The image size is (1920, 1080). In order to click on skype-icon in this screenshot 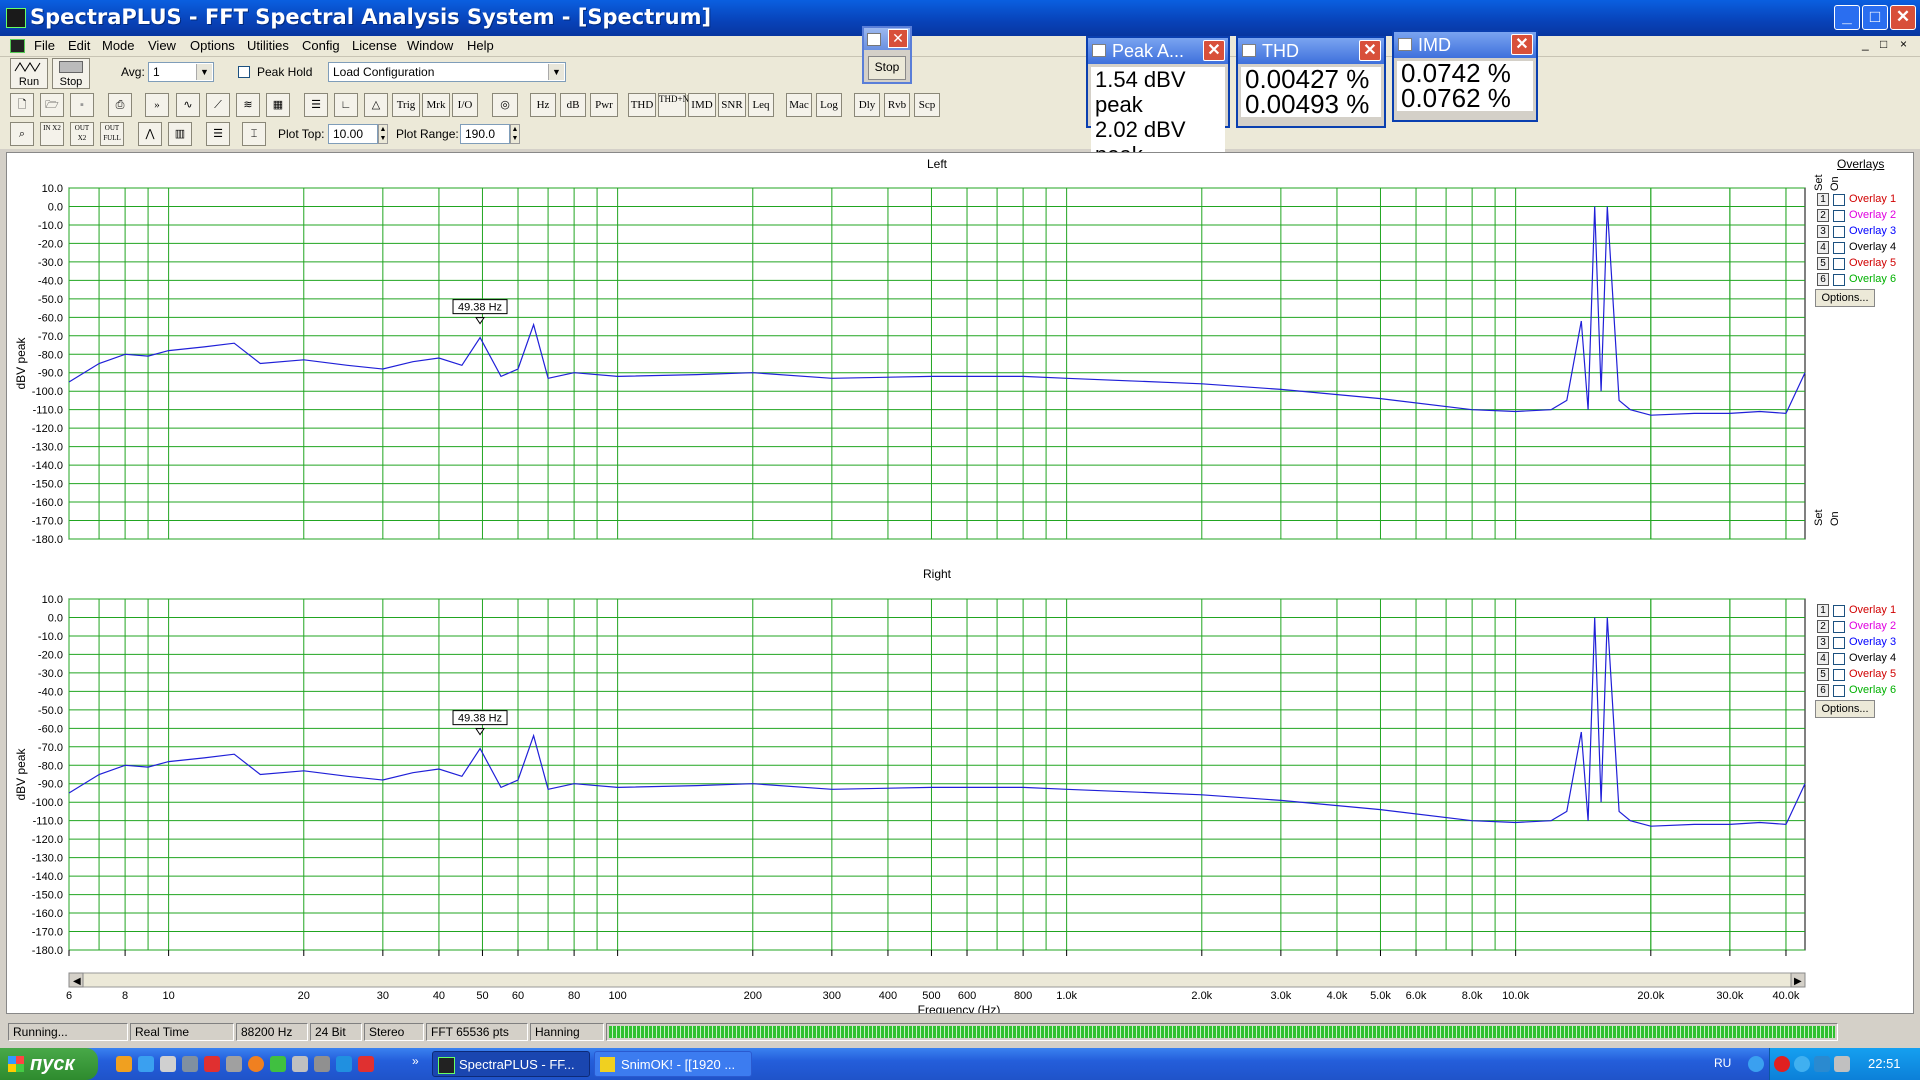, I will do `click(344, 1064)`.